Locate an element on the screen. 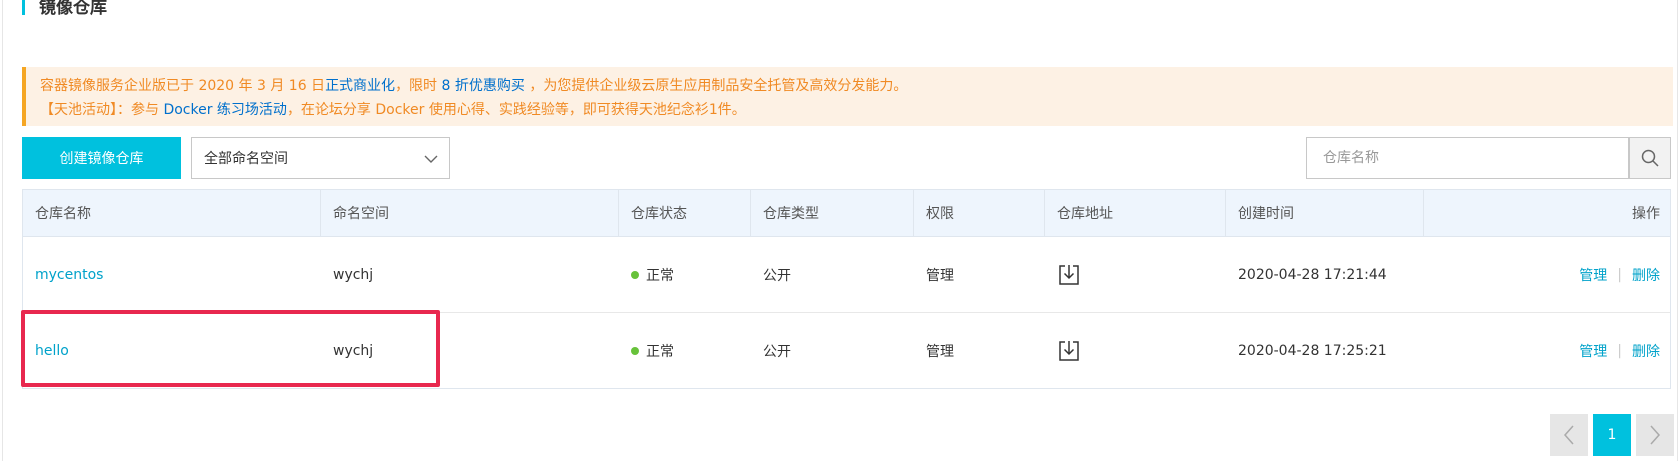  col-header-status: 仓库状态 is located at coordinates (685, 213).